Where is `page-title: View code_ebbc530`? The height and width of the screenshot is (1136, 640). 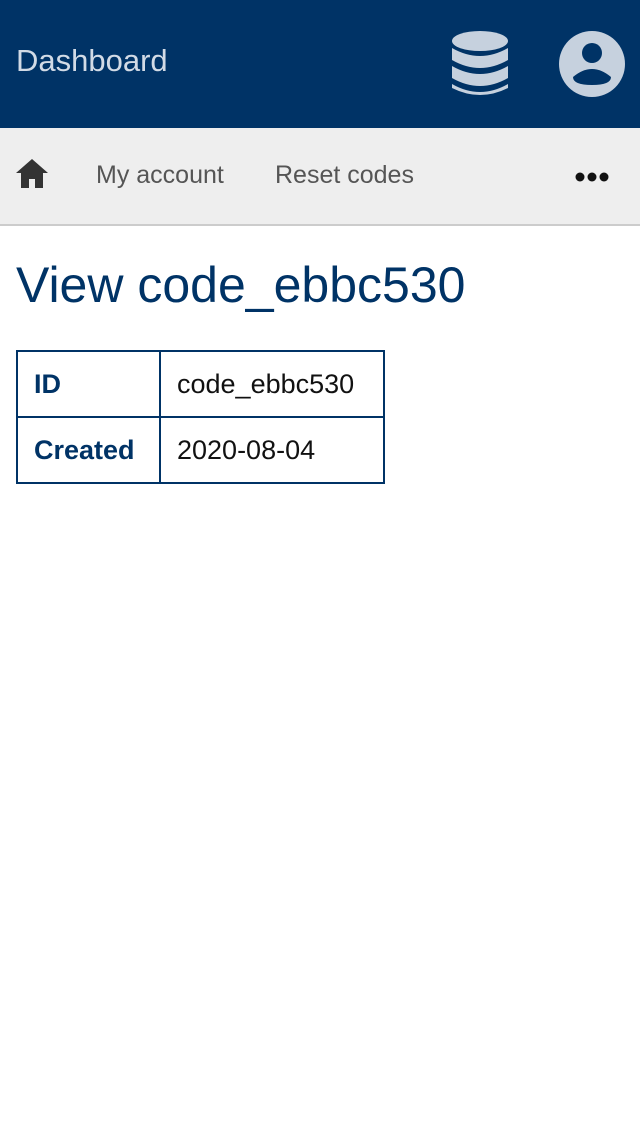 page-title: View code_ebbc530 is located at coordinates (241, 285).